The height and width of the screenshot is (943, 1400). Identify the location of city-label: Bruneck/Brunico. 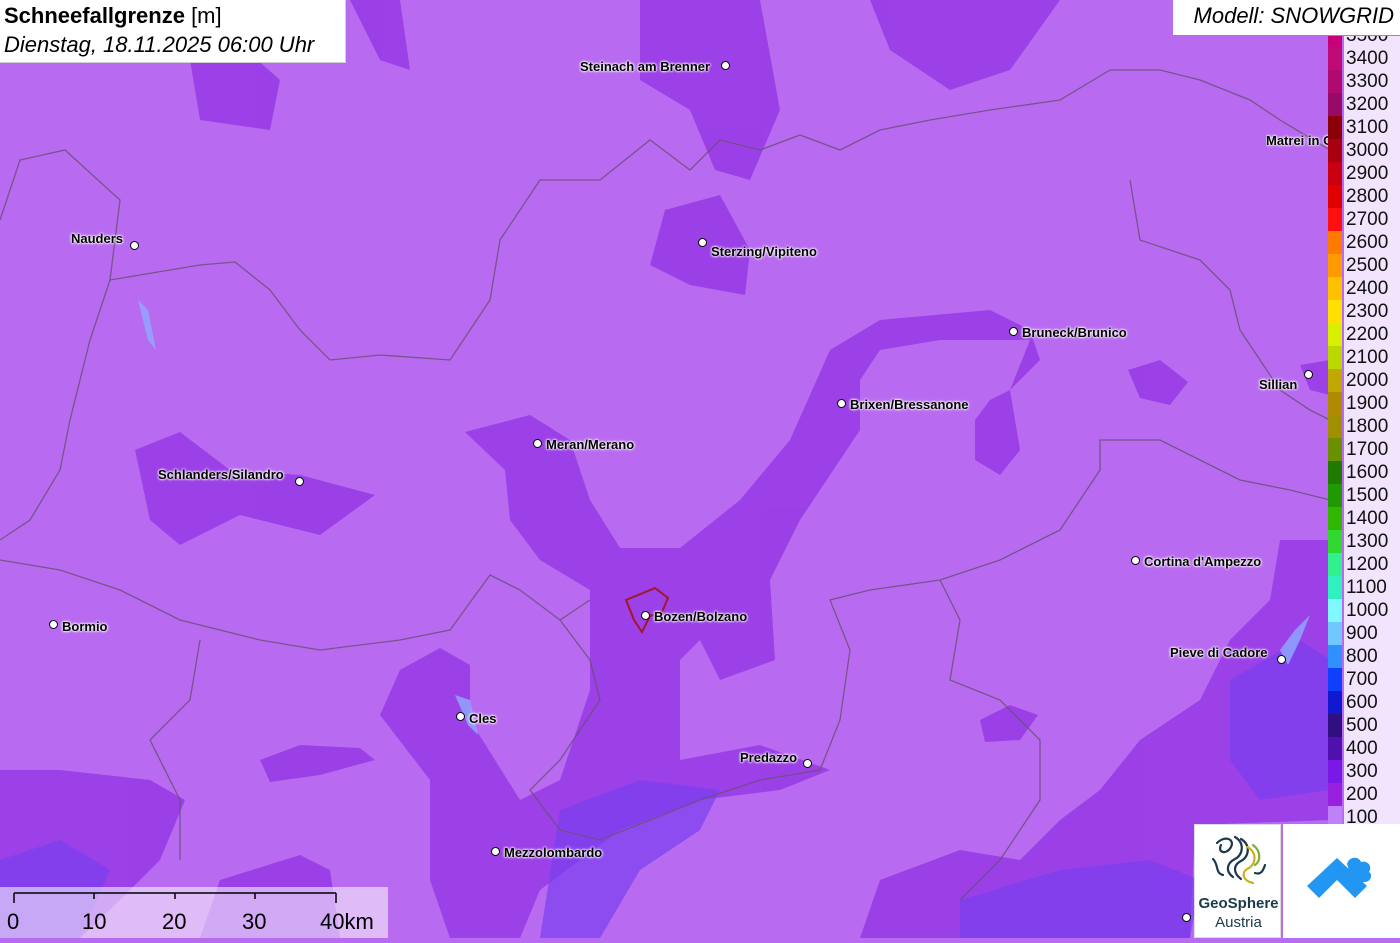
(1074, 332).